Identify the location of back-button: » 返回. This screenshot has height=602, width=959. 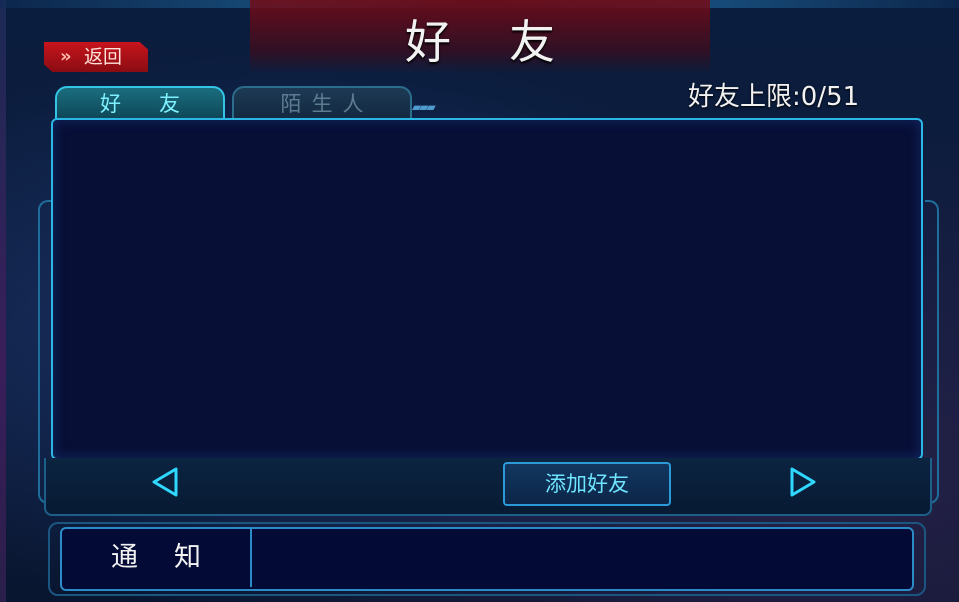
(96, 57).